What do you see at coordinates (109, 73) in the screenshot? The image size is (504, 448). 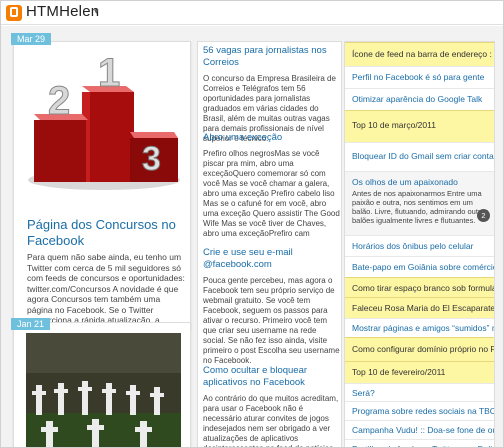 I see `svg-text: 1` at bounding box center [109, 73].